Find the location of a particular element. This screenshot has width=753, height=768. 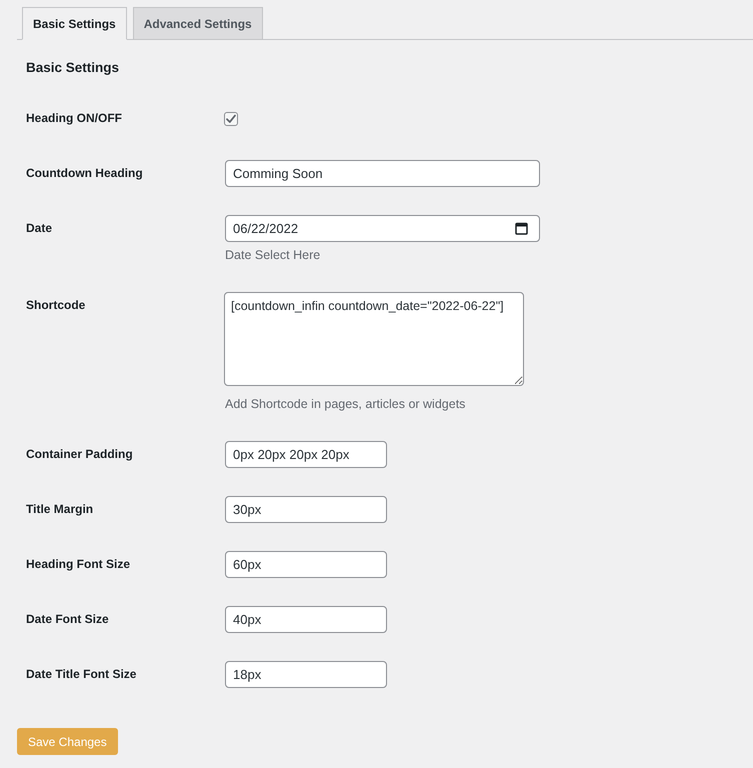

text-field: 40px is located at coordinates (306, 619).